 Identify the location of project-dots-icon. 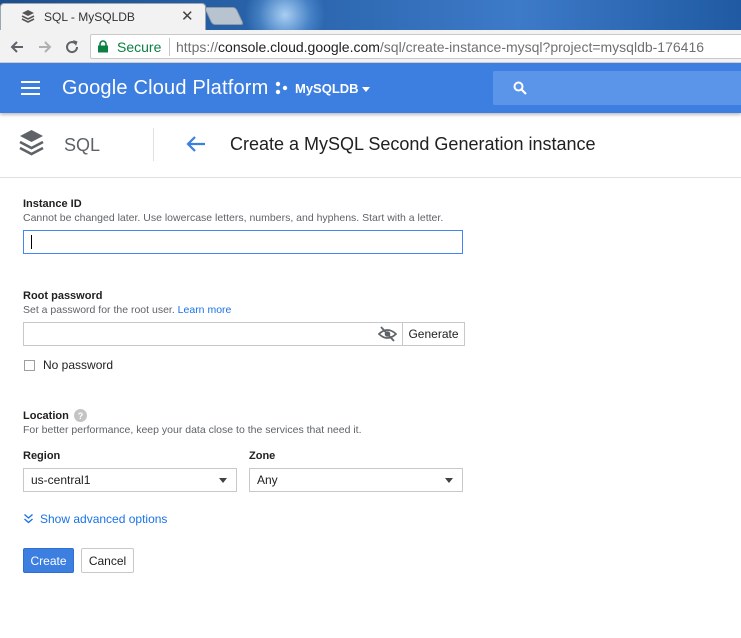
(281, 88).